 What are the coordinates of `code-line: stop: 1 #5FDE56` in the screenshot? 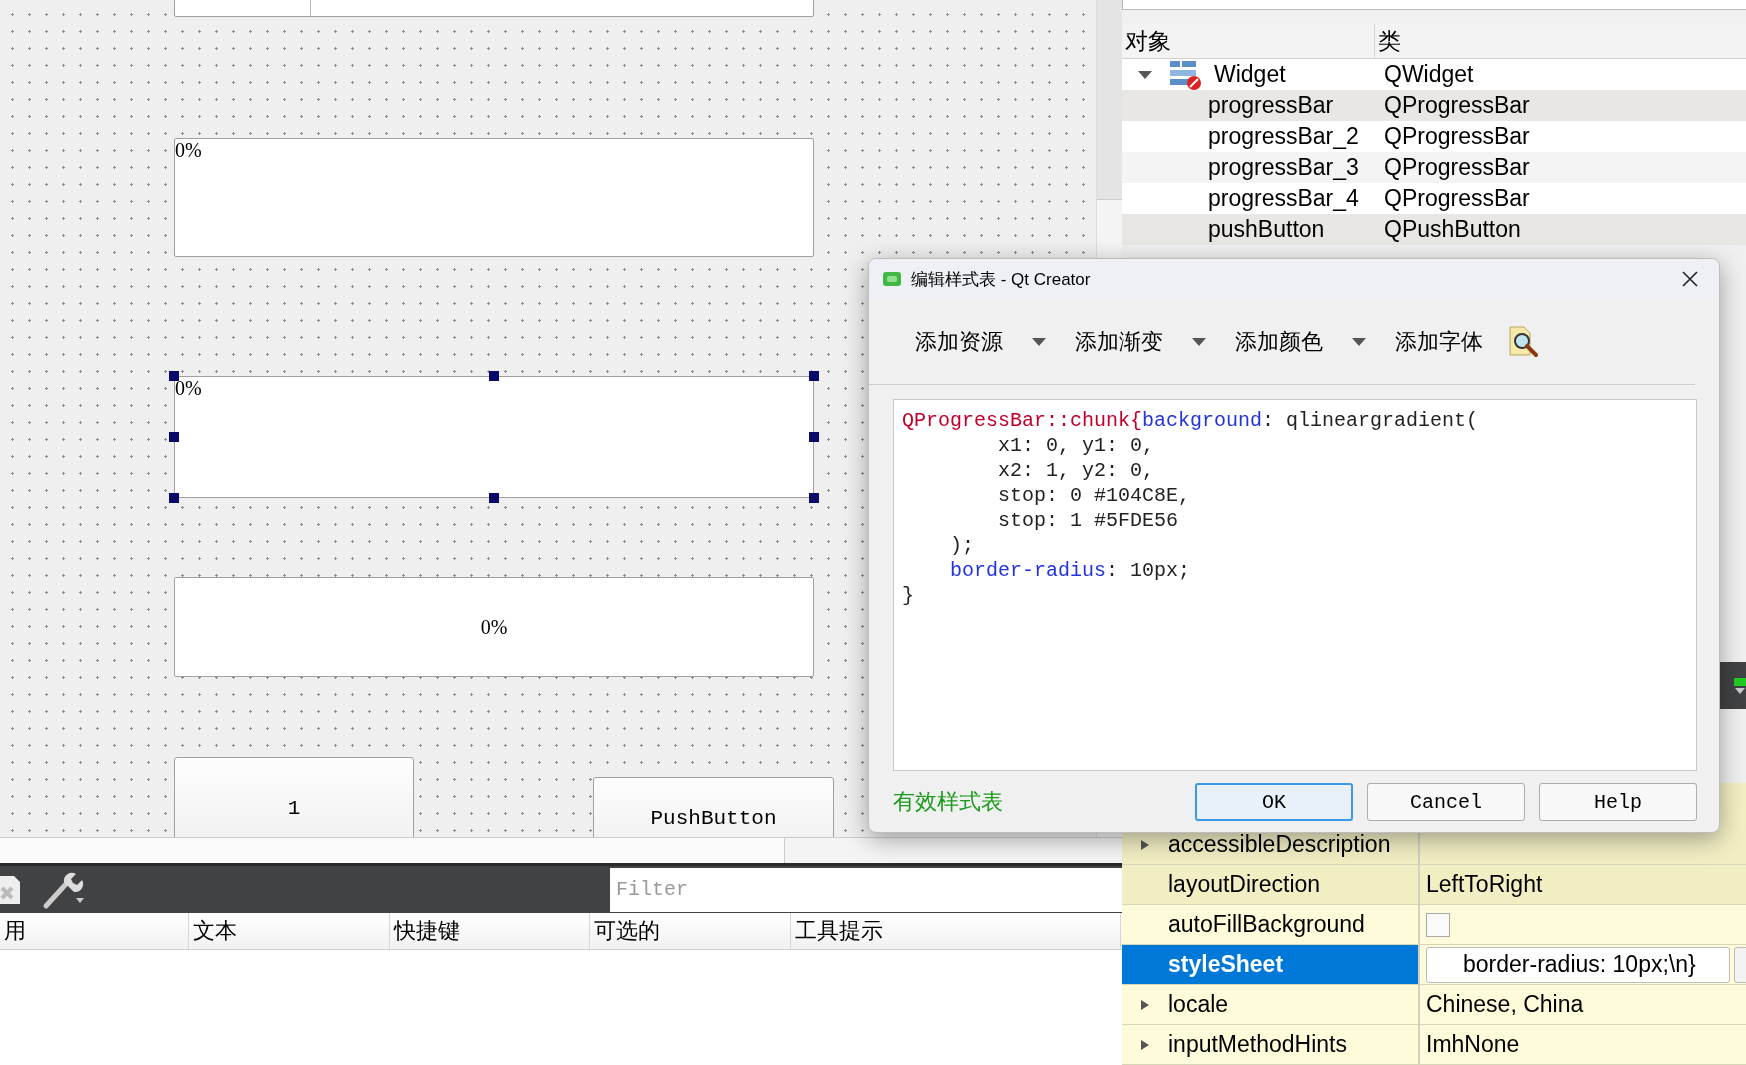 It's located at (1088, 520).